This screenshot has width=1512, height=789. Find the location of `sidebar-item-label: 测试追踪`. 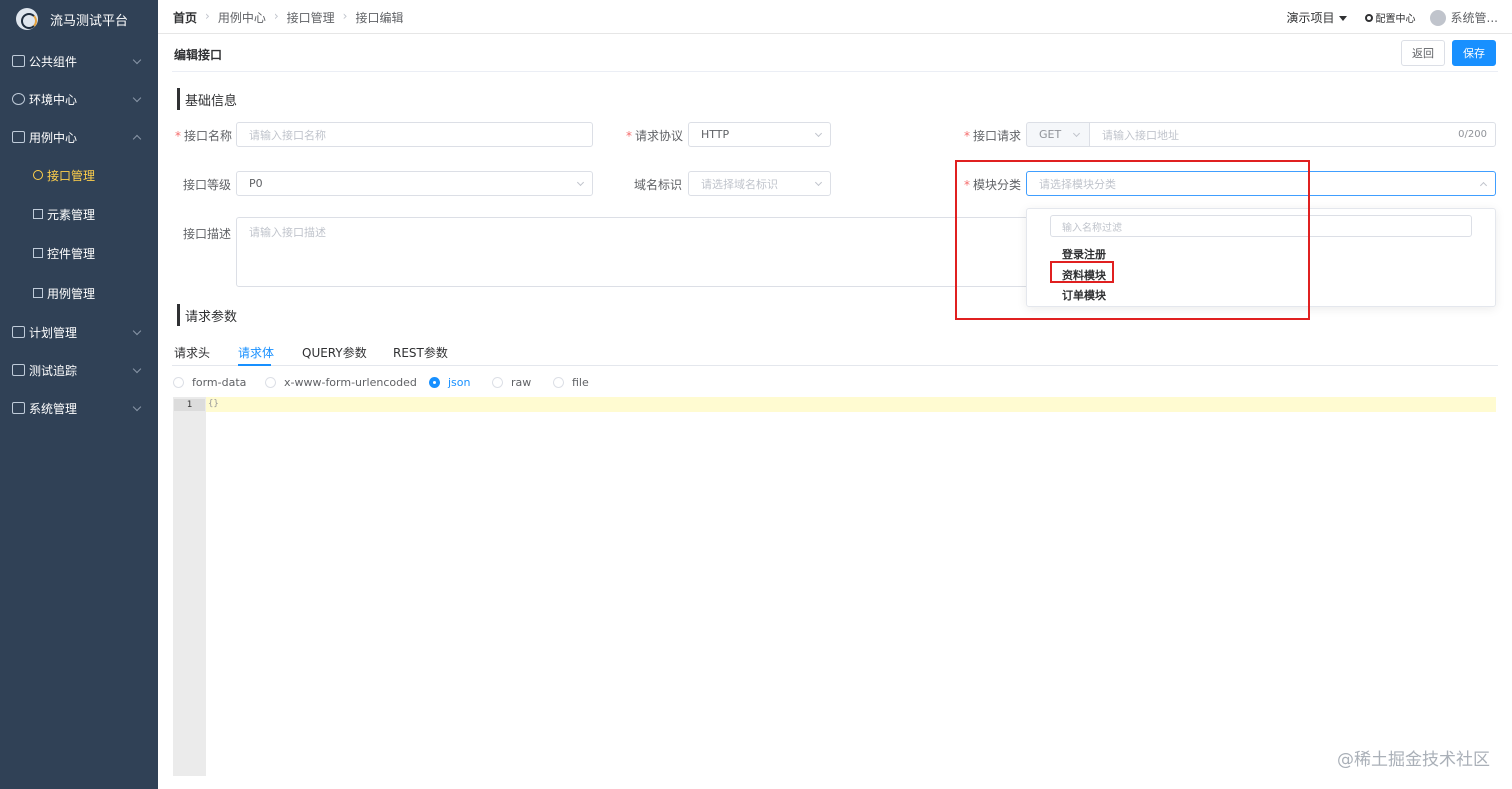

sidebar-item-label: 测试追踪 is located at coordinates (53, 370).